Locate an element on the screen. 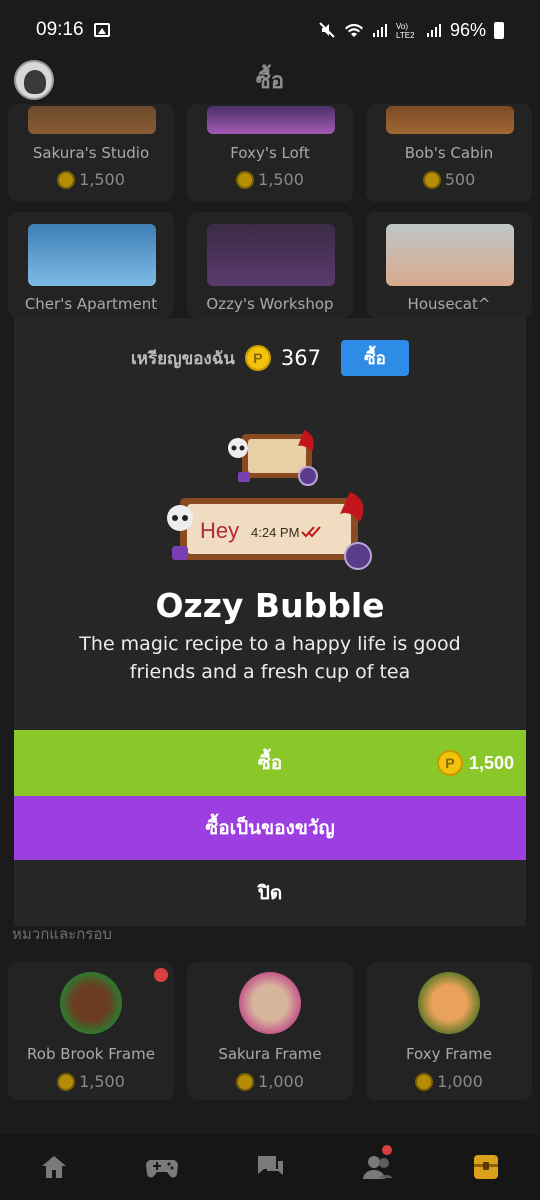 Image resolution: width=540 pixels, height=1200 pixels. buy-as-gift-button: ซื้อเป็นของขวัญ is located at coordinates (270, 828).